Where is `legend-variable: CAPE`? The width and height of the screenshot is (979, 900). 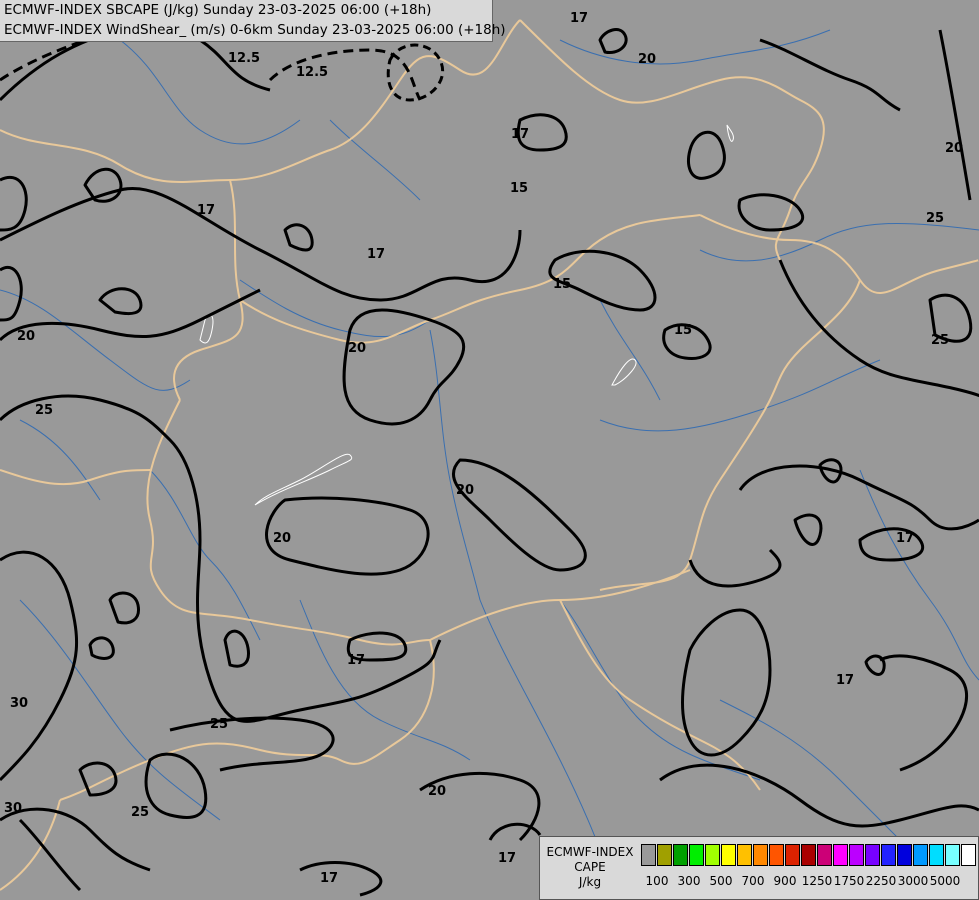
legend-variable: CAPE is located at coordinates (590, 867).